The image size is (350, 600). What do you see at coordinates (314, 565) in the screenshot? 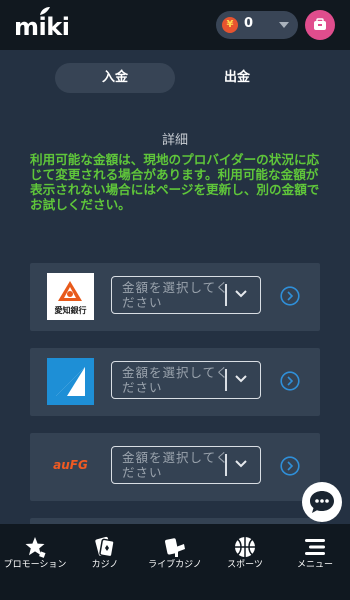
I see `nav-label: メニュー` at bounding box center [314, 565].